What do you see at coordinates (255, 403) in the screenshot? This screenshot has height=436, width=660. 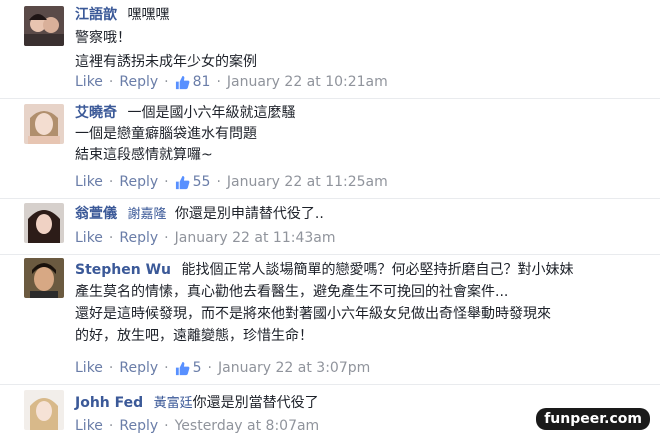 I see `comment-text: 你還是別當替代役了` at bounding box center [255, 403].